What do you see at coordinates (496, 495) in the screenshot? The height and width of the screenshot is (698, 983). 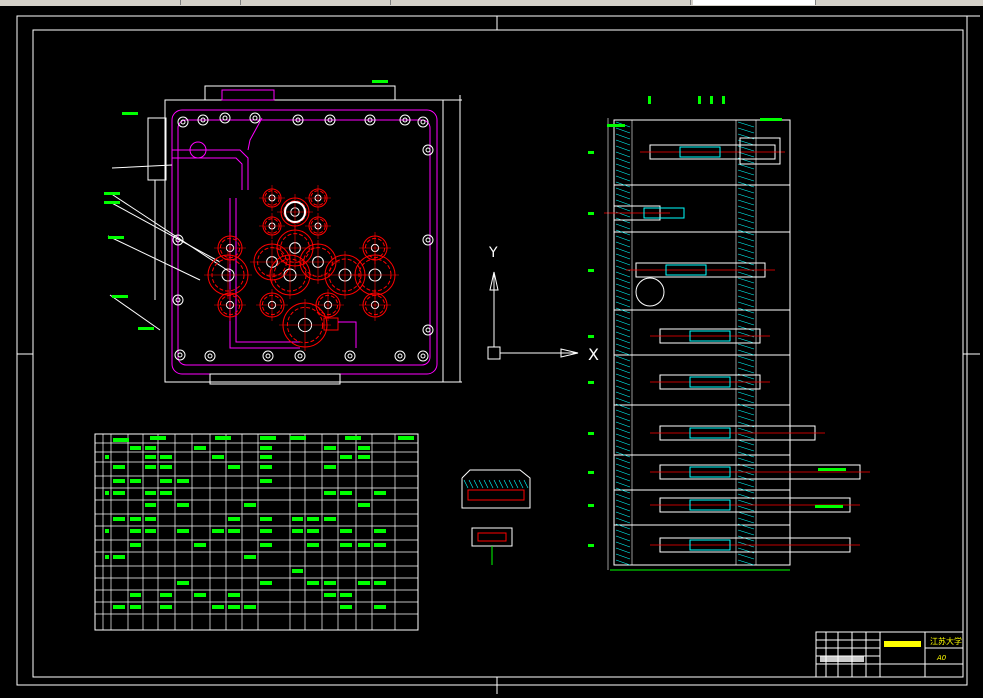 I see `detail-bore` at bounding box center [496, 495].